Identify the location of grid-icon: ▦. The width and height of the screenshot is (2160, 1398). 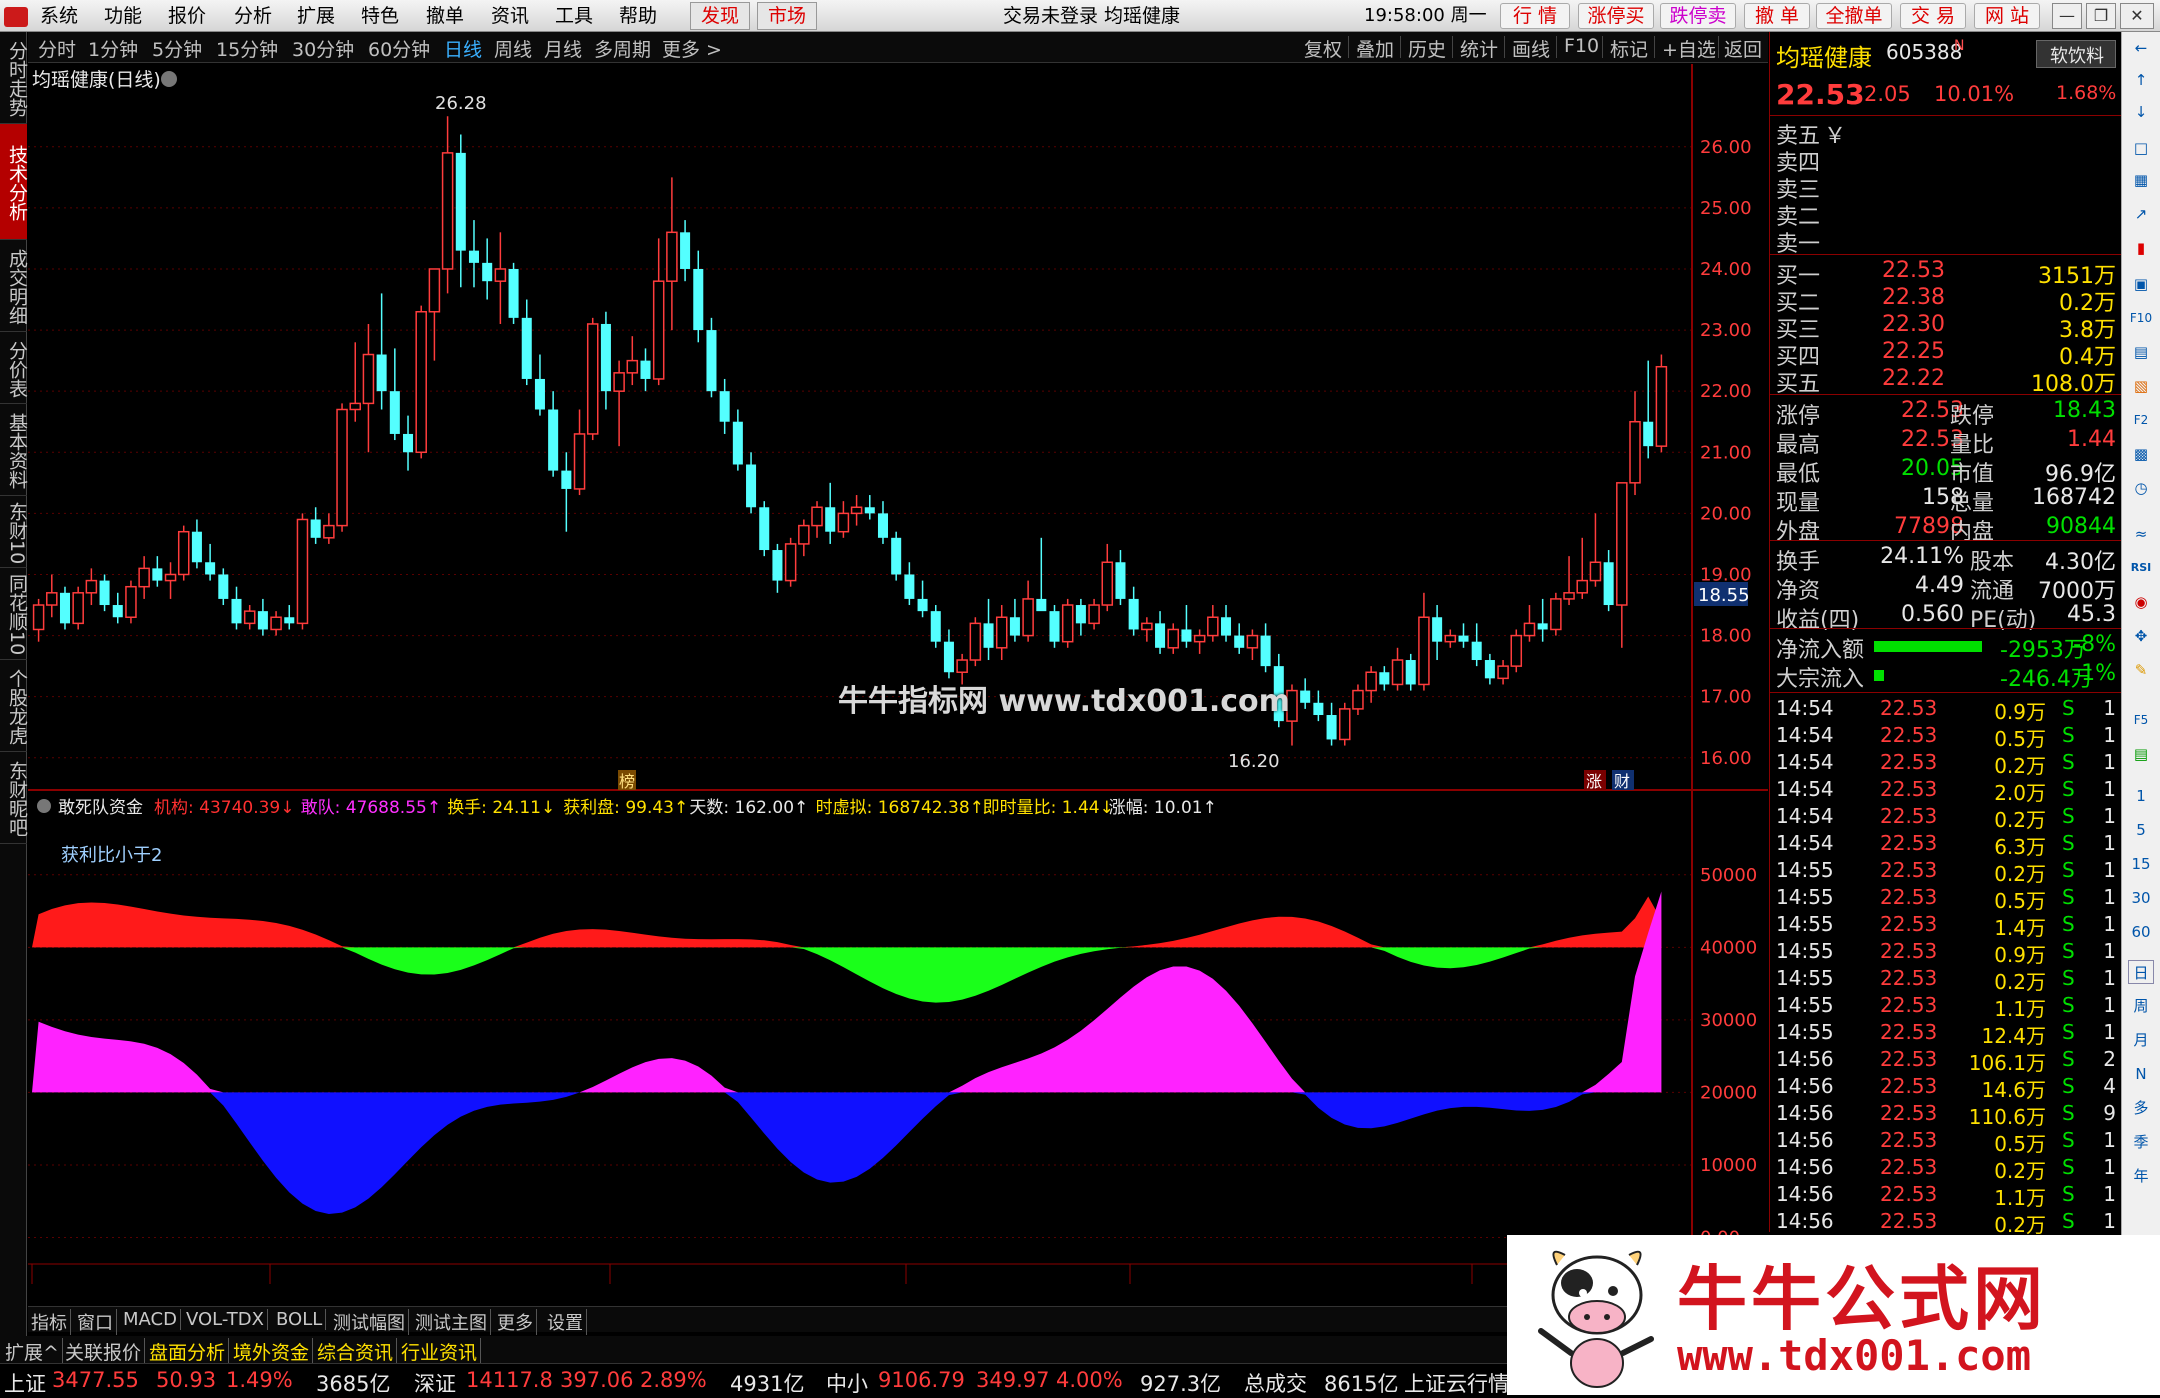
(2141, 180).